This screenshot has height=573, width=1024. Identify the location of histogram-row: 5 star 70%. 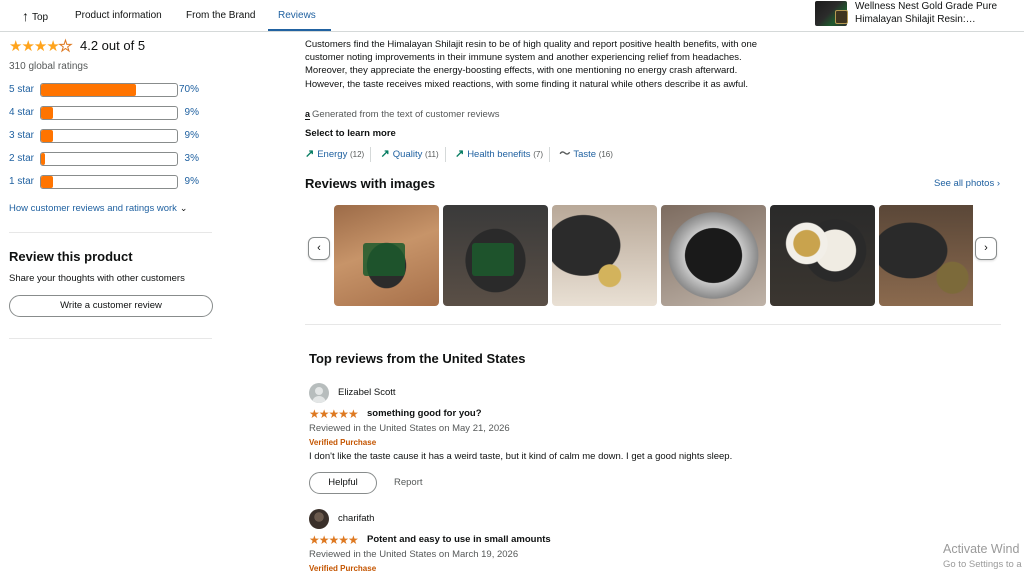
(109, 90).